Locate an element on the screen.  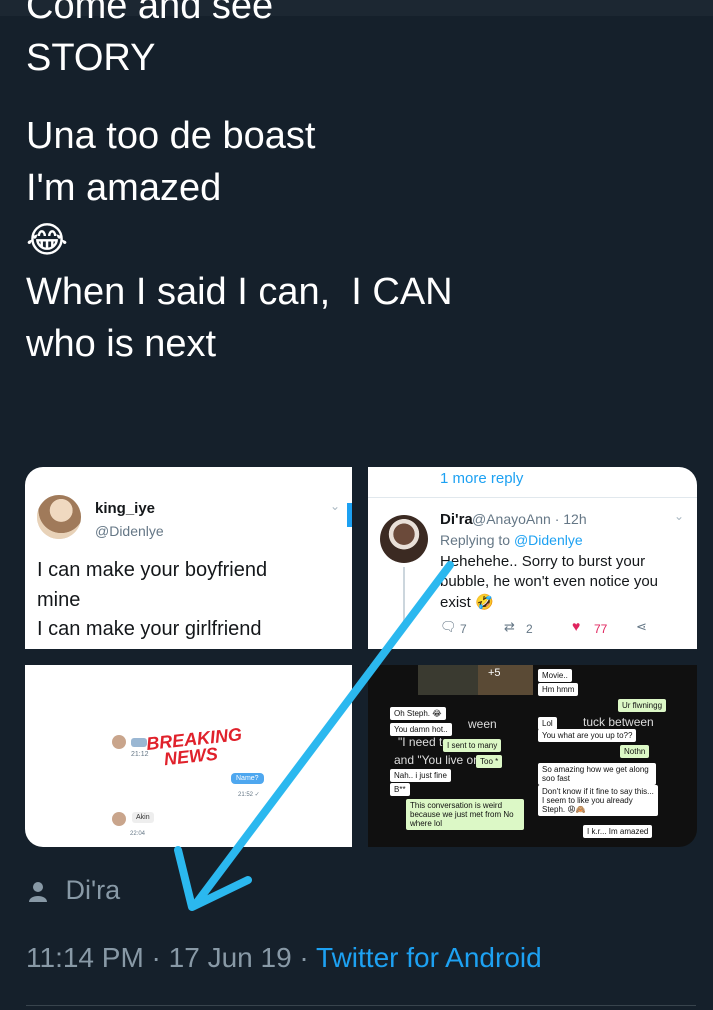
source-link: Twitter for Android is located at coordinates (429, 957).